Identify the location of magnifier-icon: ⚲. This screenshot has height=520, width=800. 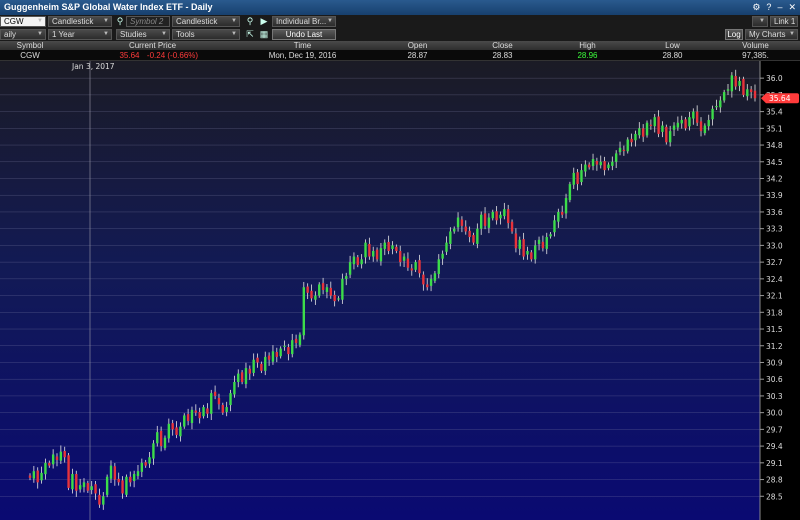
(120, 21).